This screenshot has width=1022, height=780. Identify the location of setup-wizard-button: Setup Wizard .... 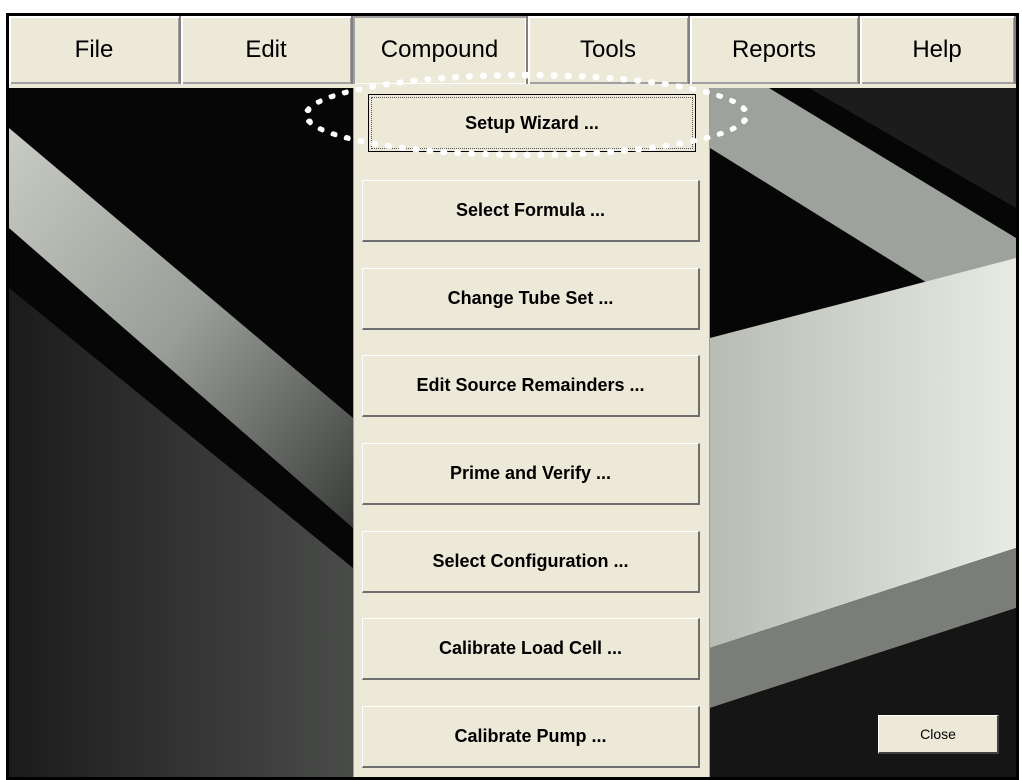
(532, 123).